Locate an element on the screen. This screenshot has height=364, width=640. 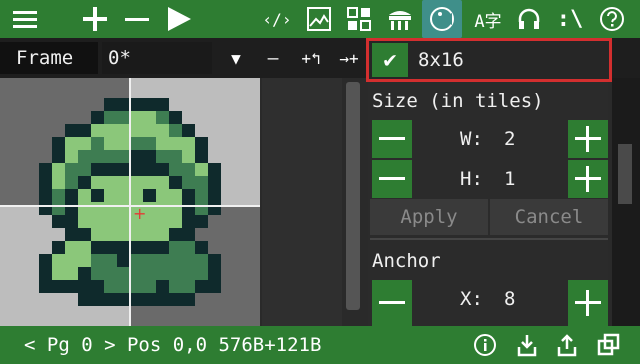
anchor-x-decrease-button is located at coordinates (392, 303).